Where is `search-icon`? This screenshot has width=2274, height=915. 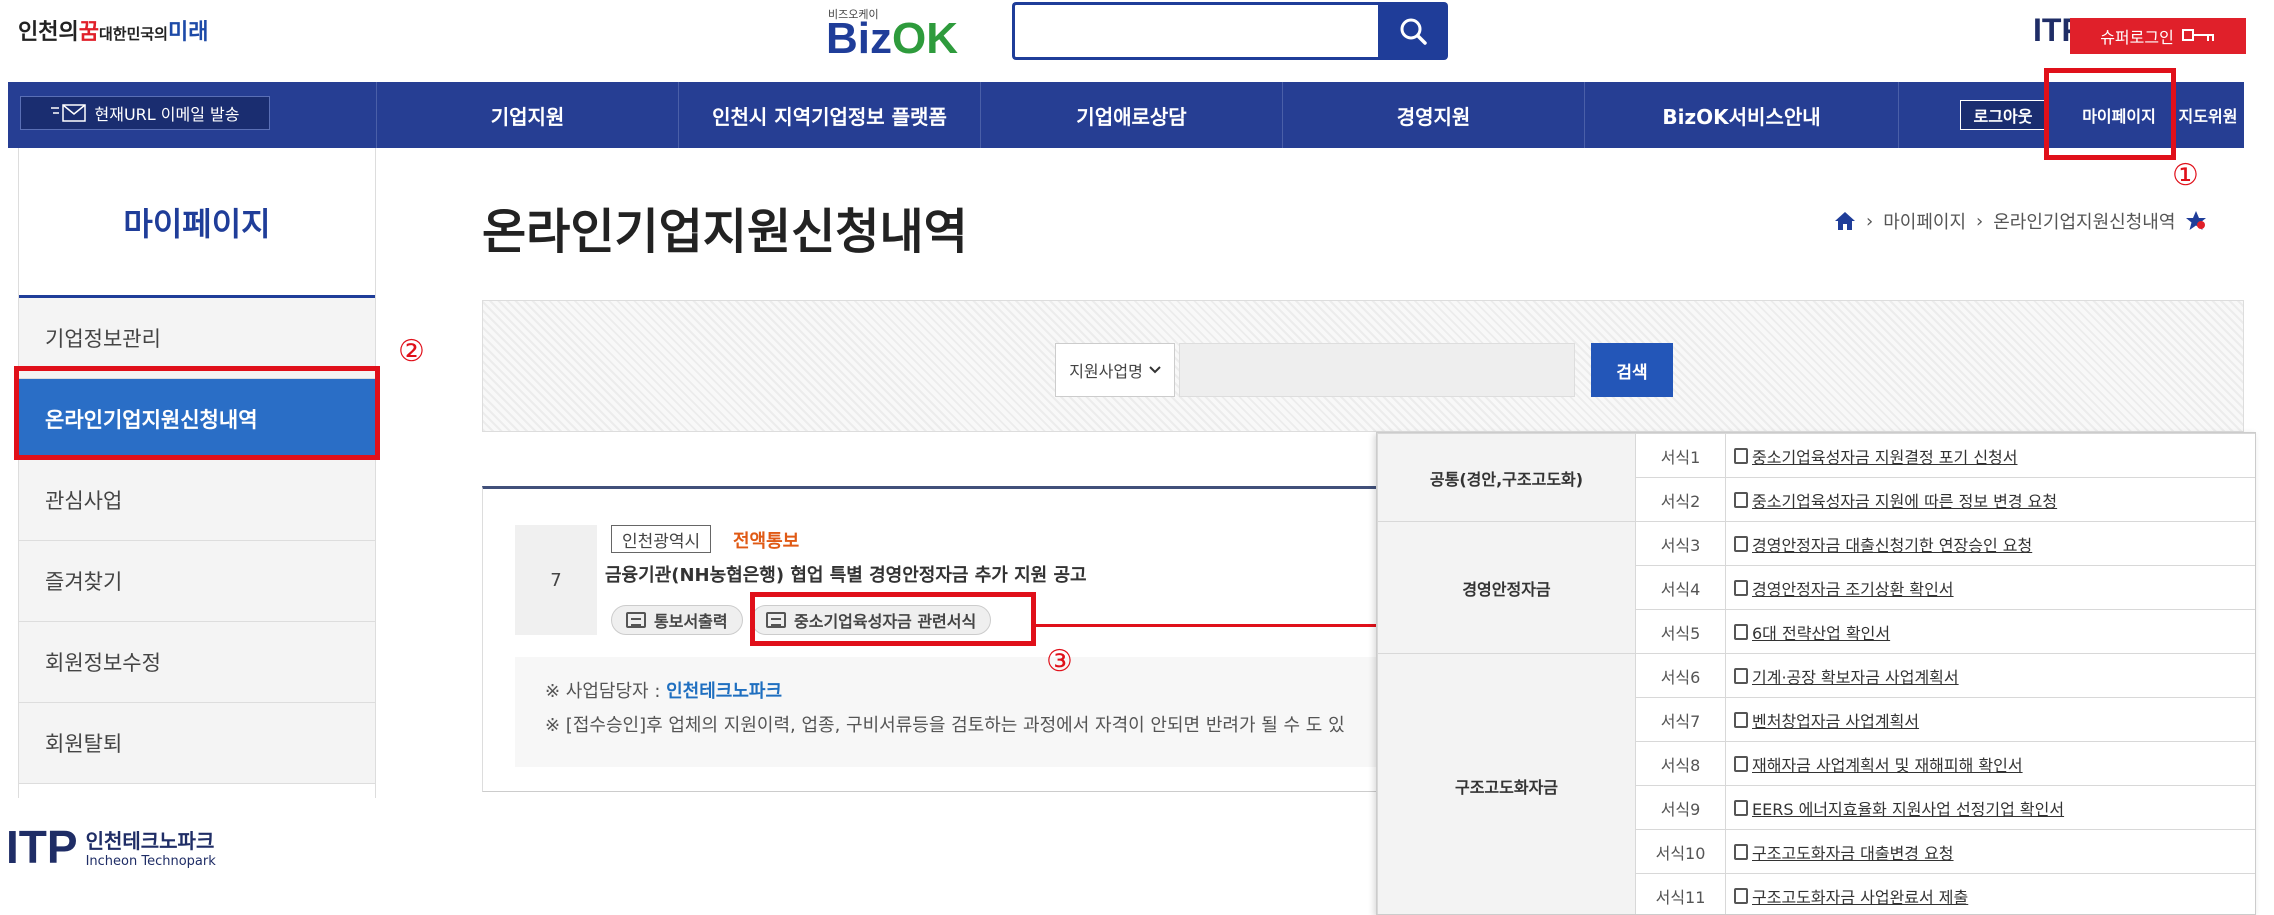 search-icon is located at coordinates (1413, 31).